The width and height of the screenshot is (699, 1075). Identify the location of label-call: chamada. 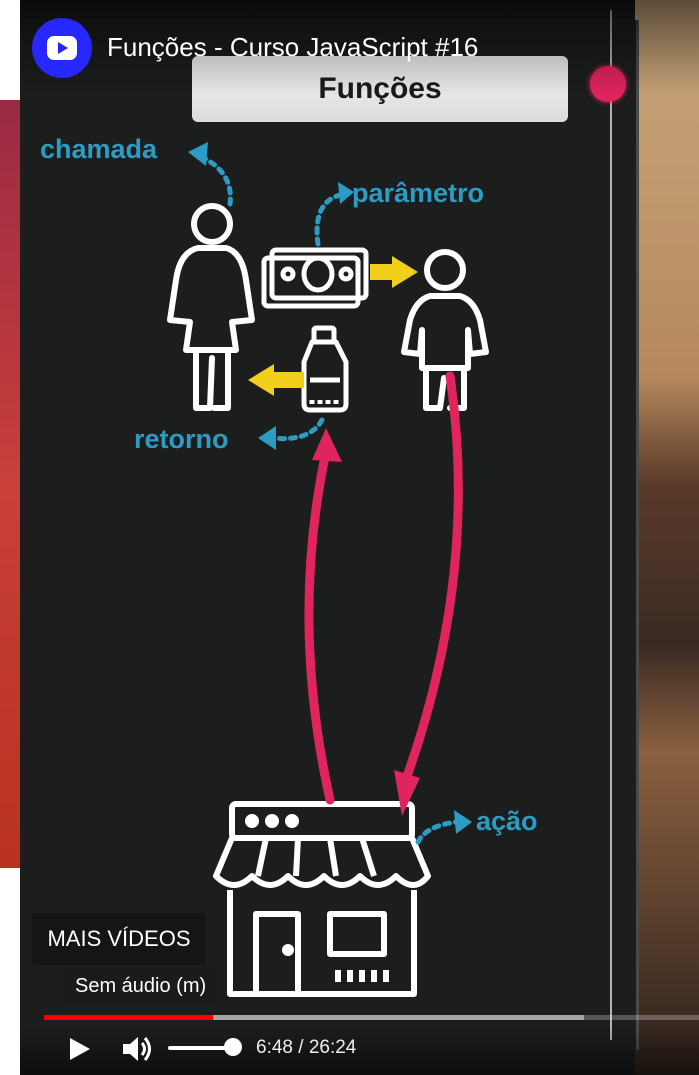
(99, 149).